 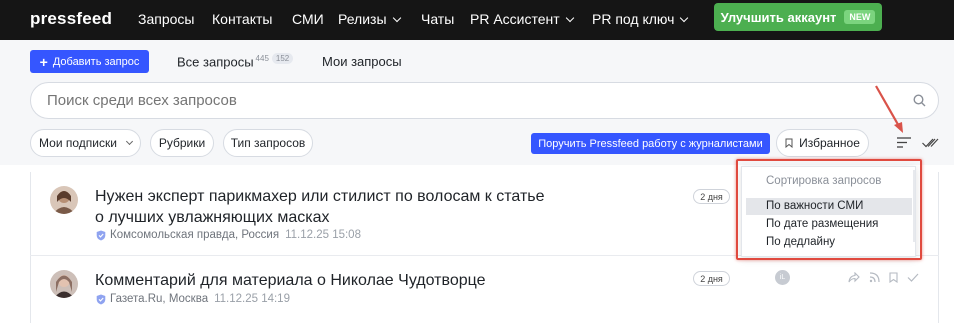 What do you see at coordinates (913, 277) in the screenshot?
I see `check-icon` at bounding box center [913, 277].